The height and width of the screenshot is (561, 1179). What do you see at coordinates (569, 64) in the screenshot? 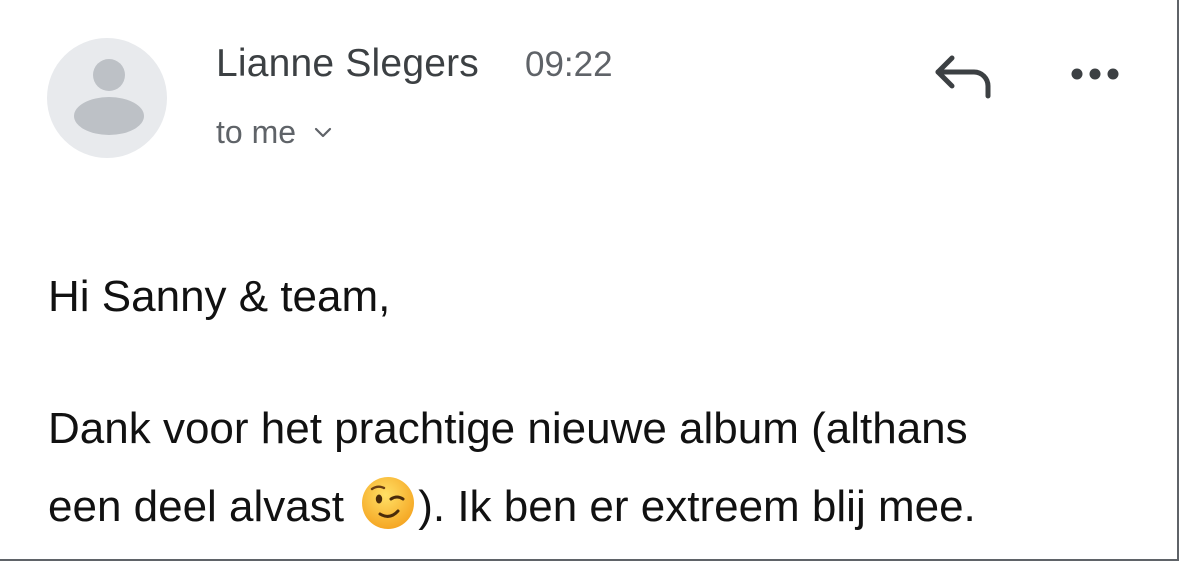
I see `email-timestamp: 09:22` at bounding box center [569, 64].